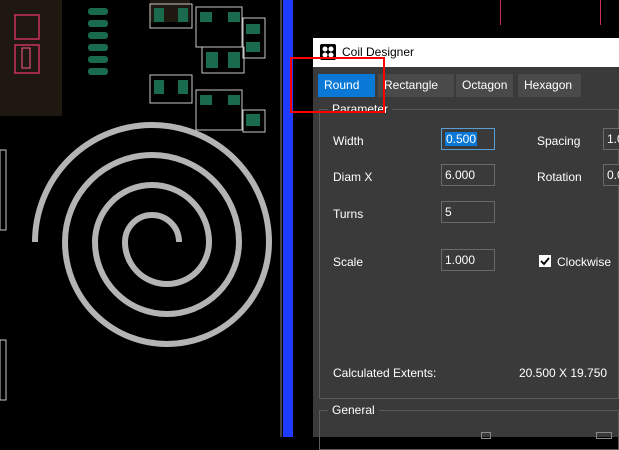 The height and width of the screenshot is (450, 619). What do you see at coordinates (584, 262) in the screenshot?
I see `clockwise-label: Clockwise` at bounding box center [584, 262].